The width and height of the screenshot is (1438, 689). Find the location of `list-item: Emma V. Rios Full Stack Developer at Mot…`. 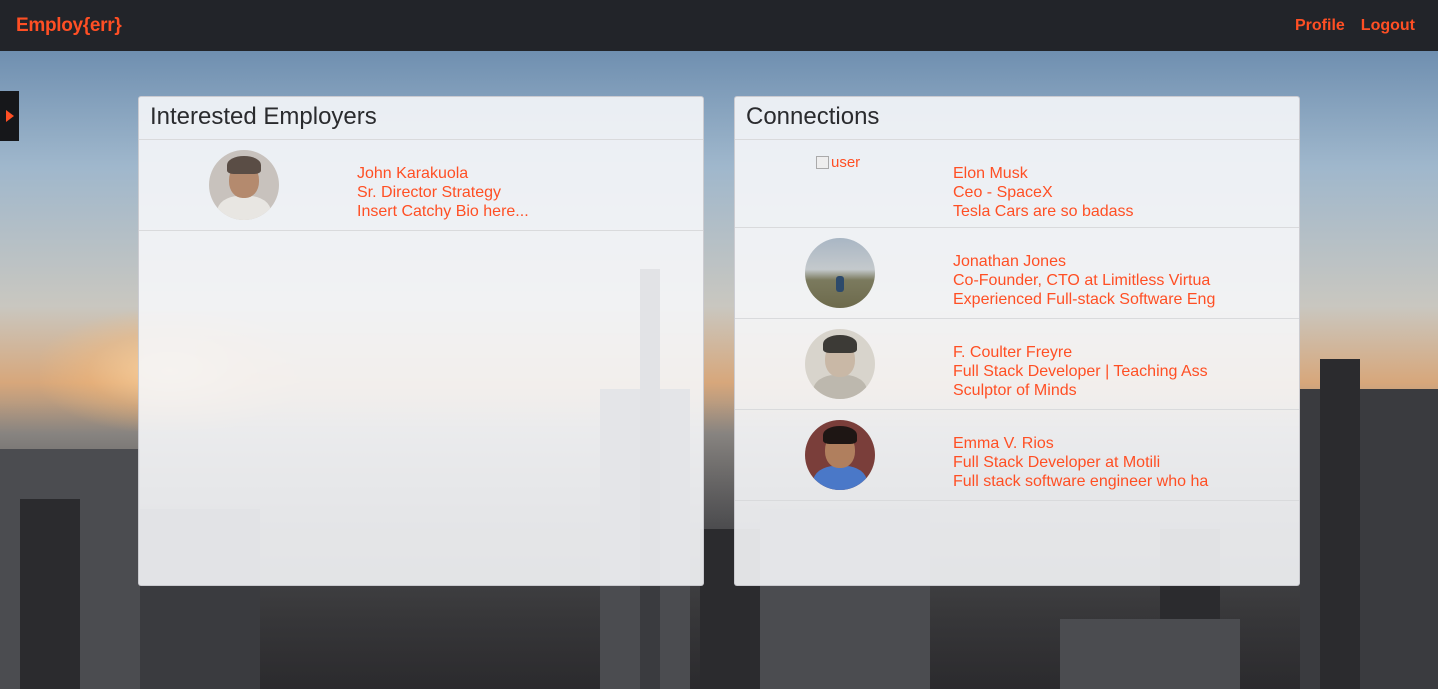

list-item: Emma V. Rios Full Stack Developer at Mot… is located at coordinates (1017, 455).